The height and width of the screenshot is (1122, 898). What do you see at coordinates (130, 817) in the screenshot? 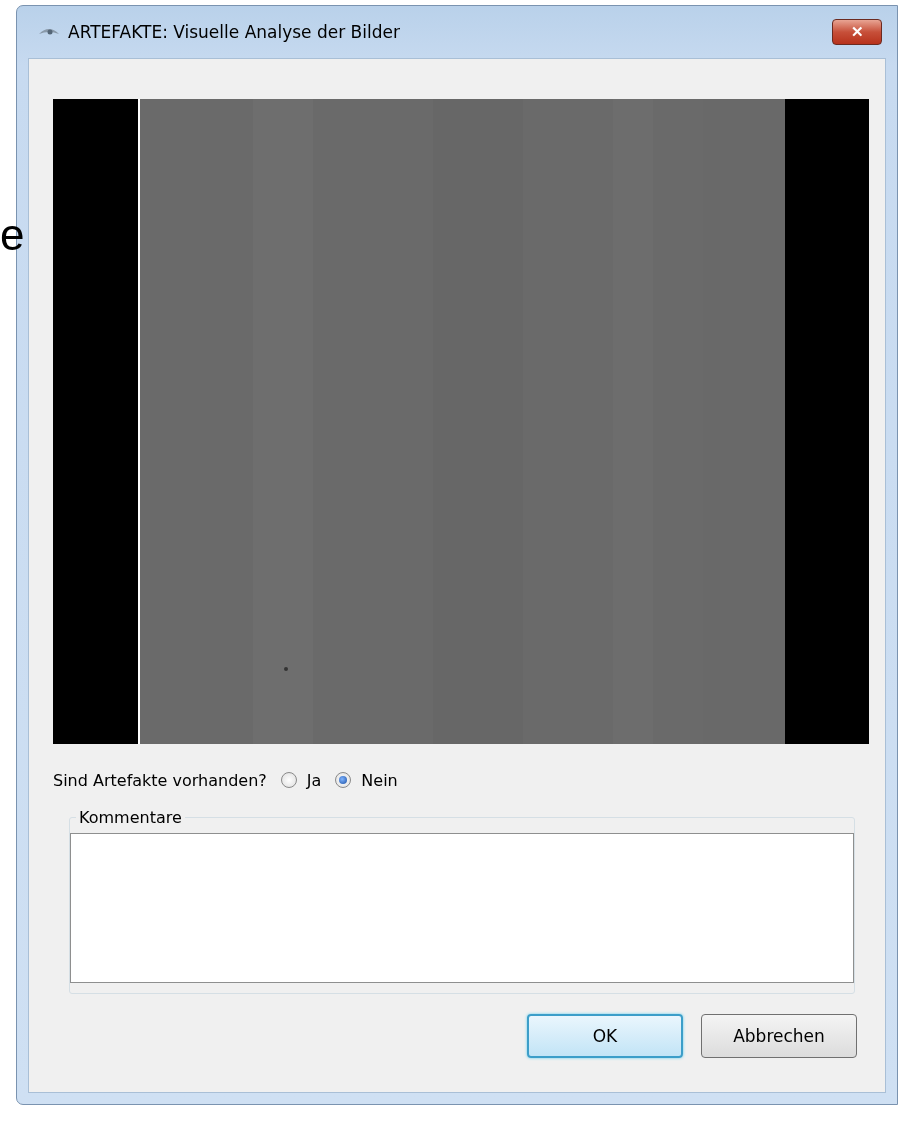
I see `group-legend: Kommentare` at bounding box center [130, 817].